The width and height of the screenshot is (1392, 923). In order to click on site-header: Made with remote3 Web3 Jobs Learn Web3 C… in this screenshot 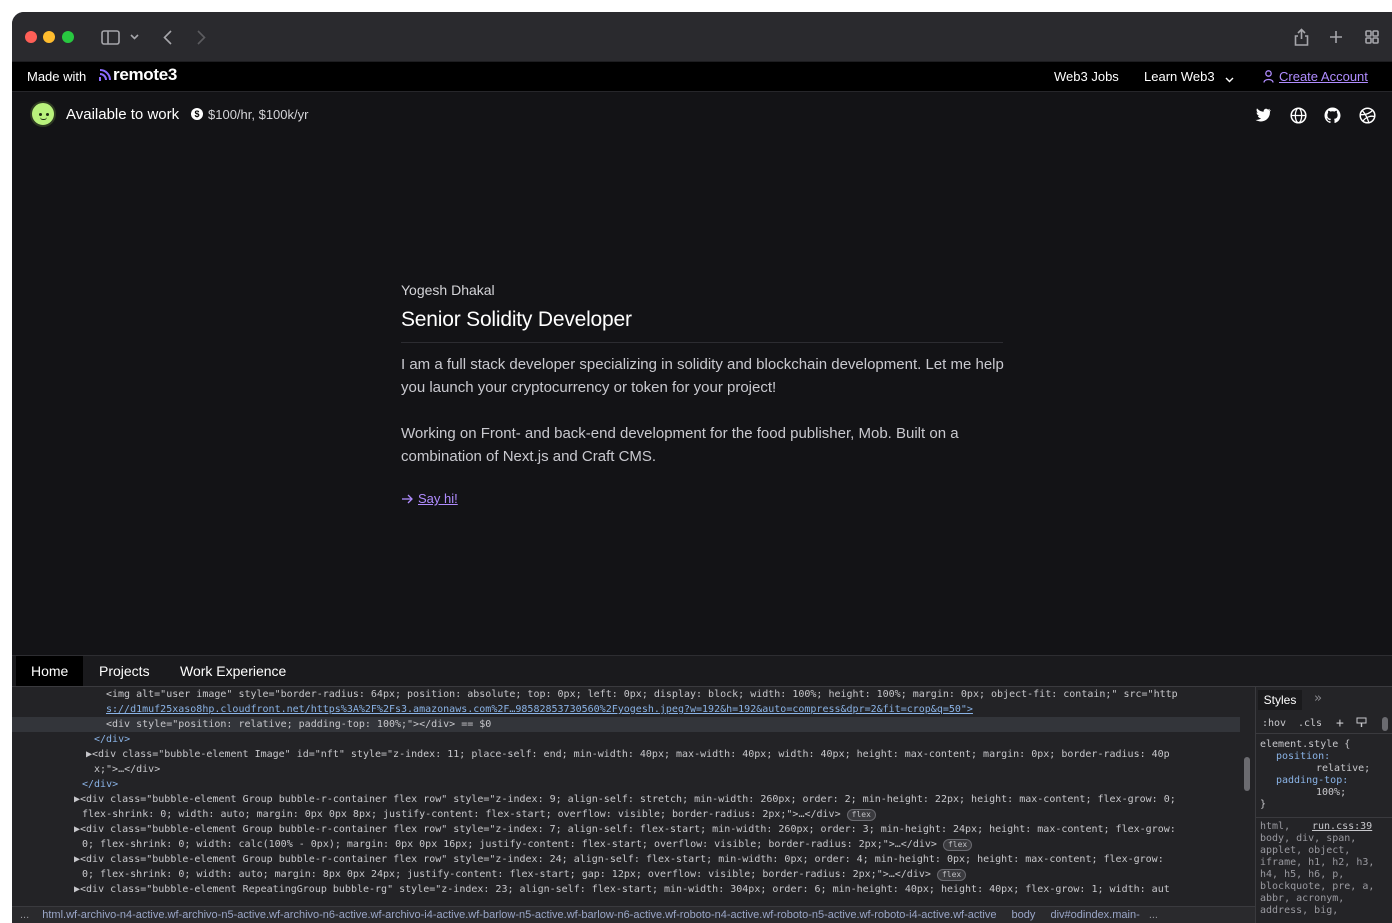, I will do `click(702, 77)`.